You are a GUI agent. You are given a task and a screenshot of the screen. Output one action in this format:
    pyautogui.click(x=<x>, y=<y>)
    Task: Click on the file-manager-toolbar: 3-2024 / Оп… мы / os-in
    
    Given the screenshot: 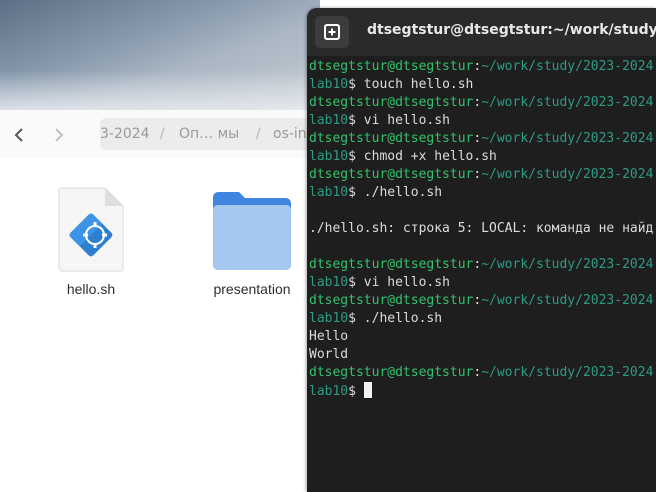 What is the action you would take?
    pyautogui.click(x=160, y=134)
    